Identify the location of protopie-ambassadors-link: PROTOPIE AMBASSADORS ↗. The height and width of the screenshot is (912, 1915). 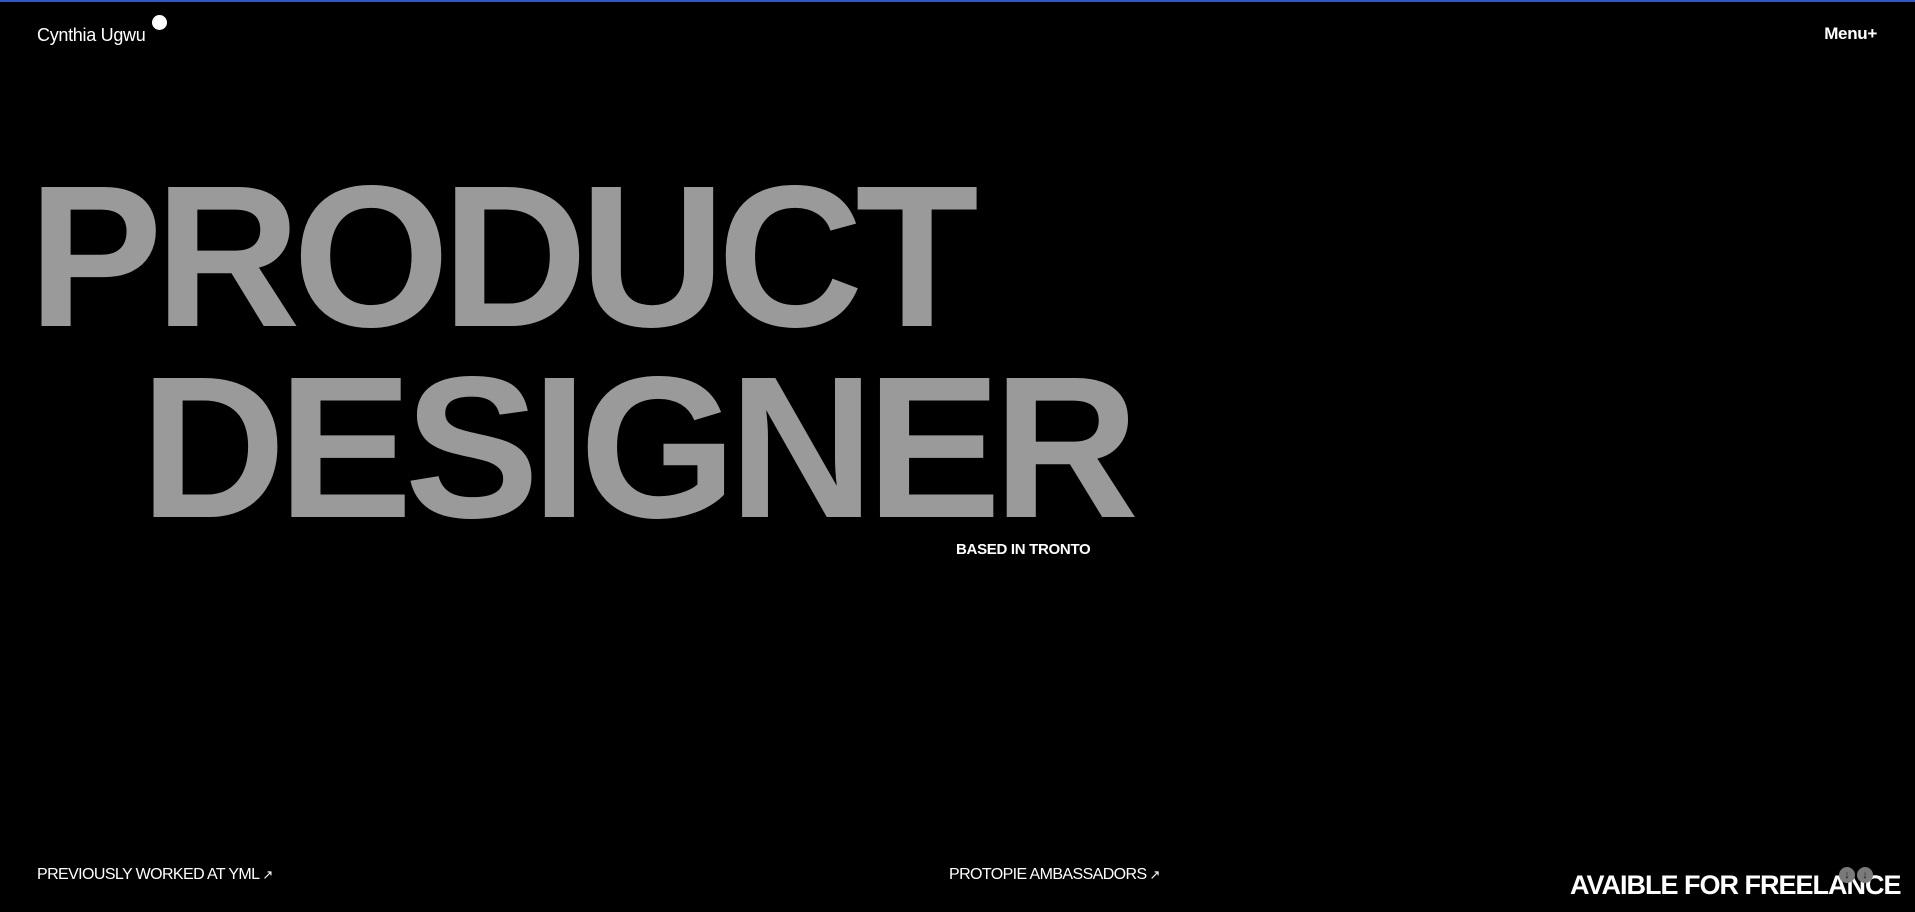
(1054, 875).